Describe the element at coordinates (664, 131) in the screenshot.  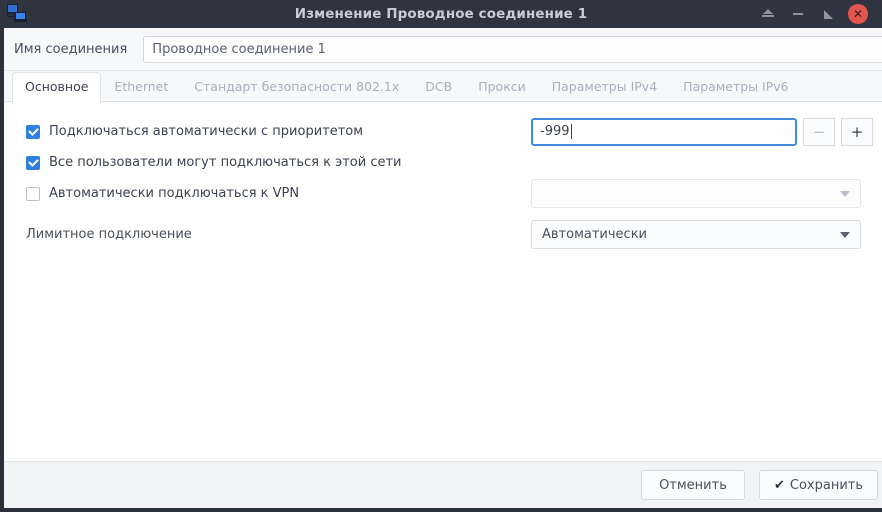
I see `priority-input: -999` at that location.